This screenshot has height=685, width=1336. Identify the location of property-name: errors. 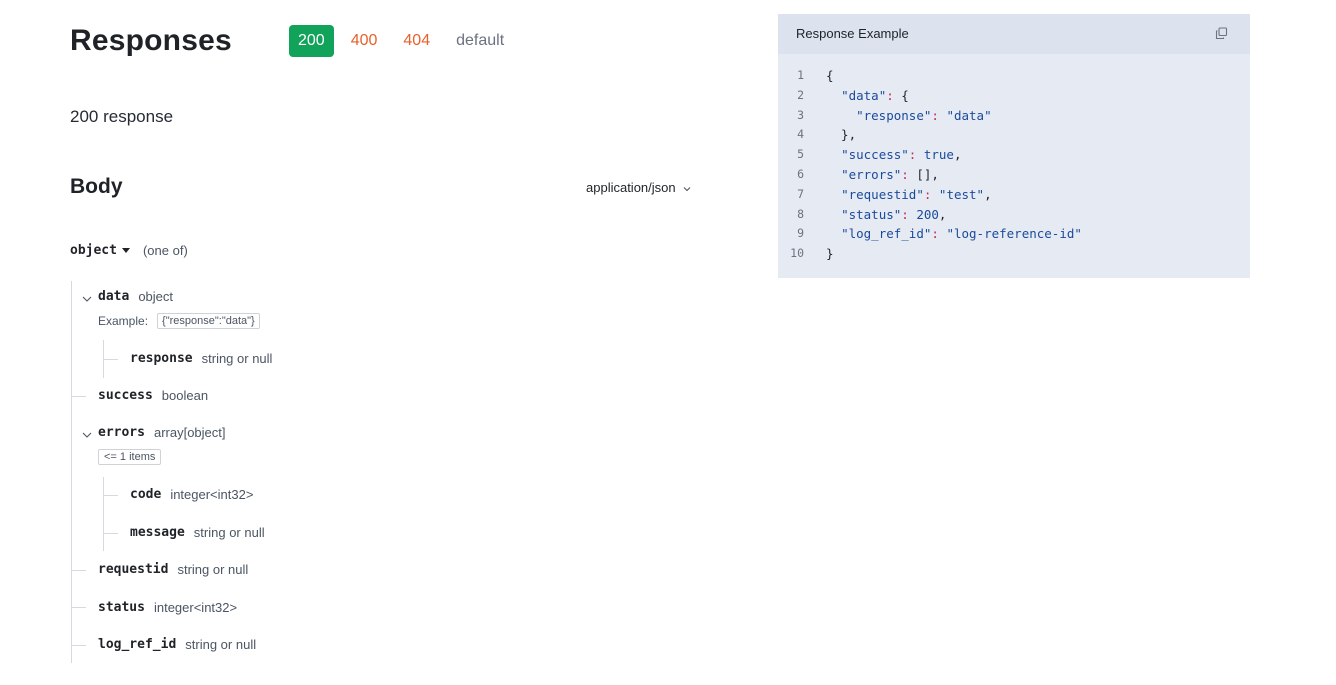
(121, 432).